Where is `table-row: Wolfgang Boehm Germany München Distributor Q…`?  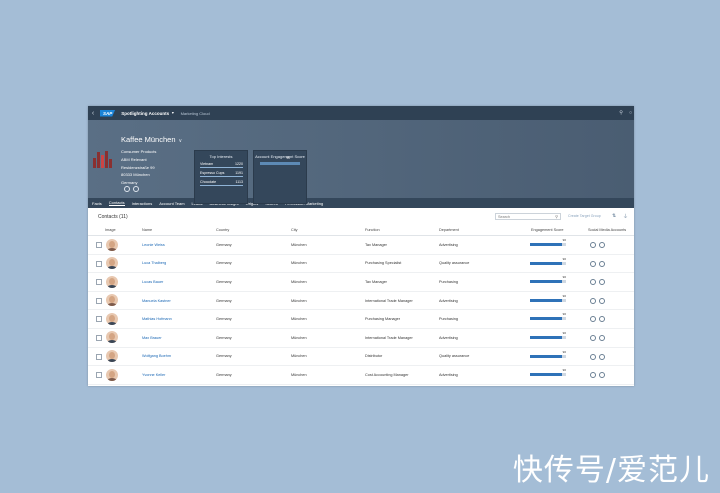 table-row: Wolfgang Boehm Germany München Distributor Q… is located at coordinates (361, 357).